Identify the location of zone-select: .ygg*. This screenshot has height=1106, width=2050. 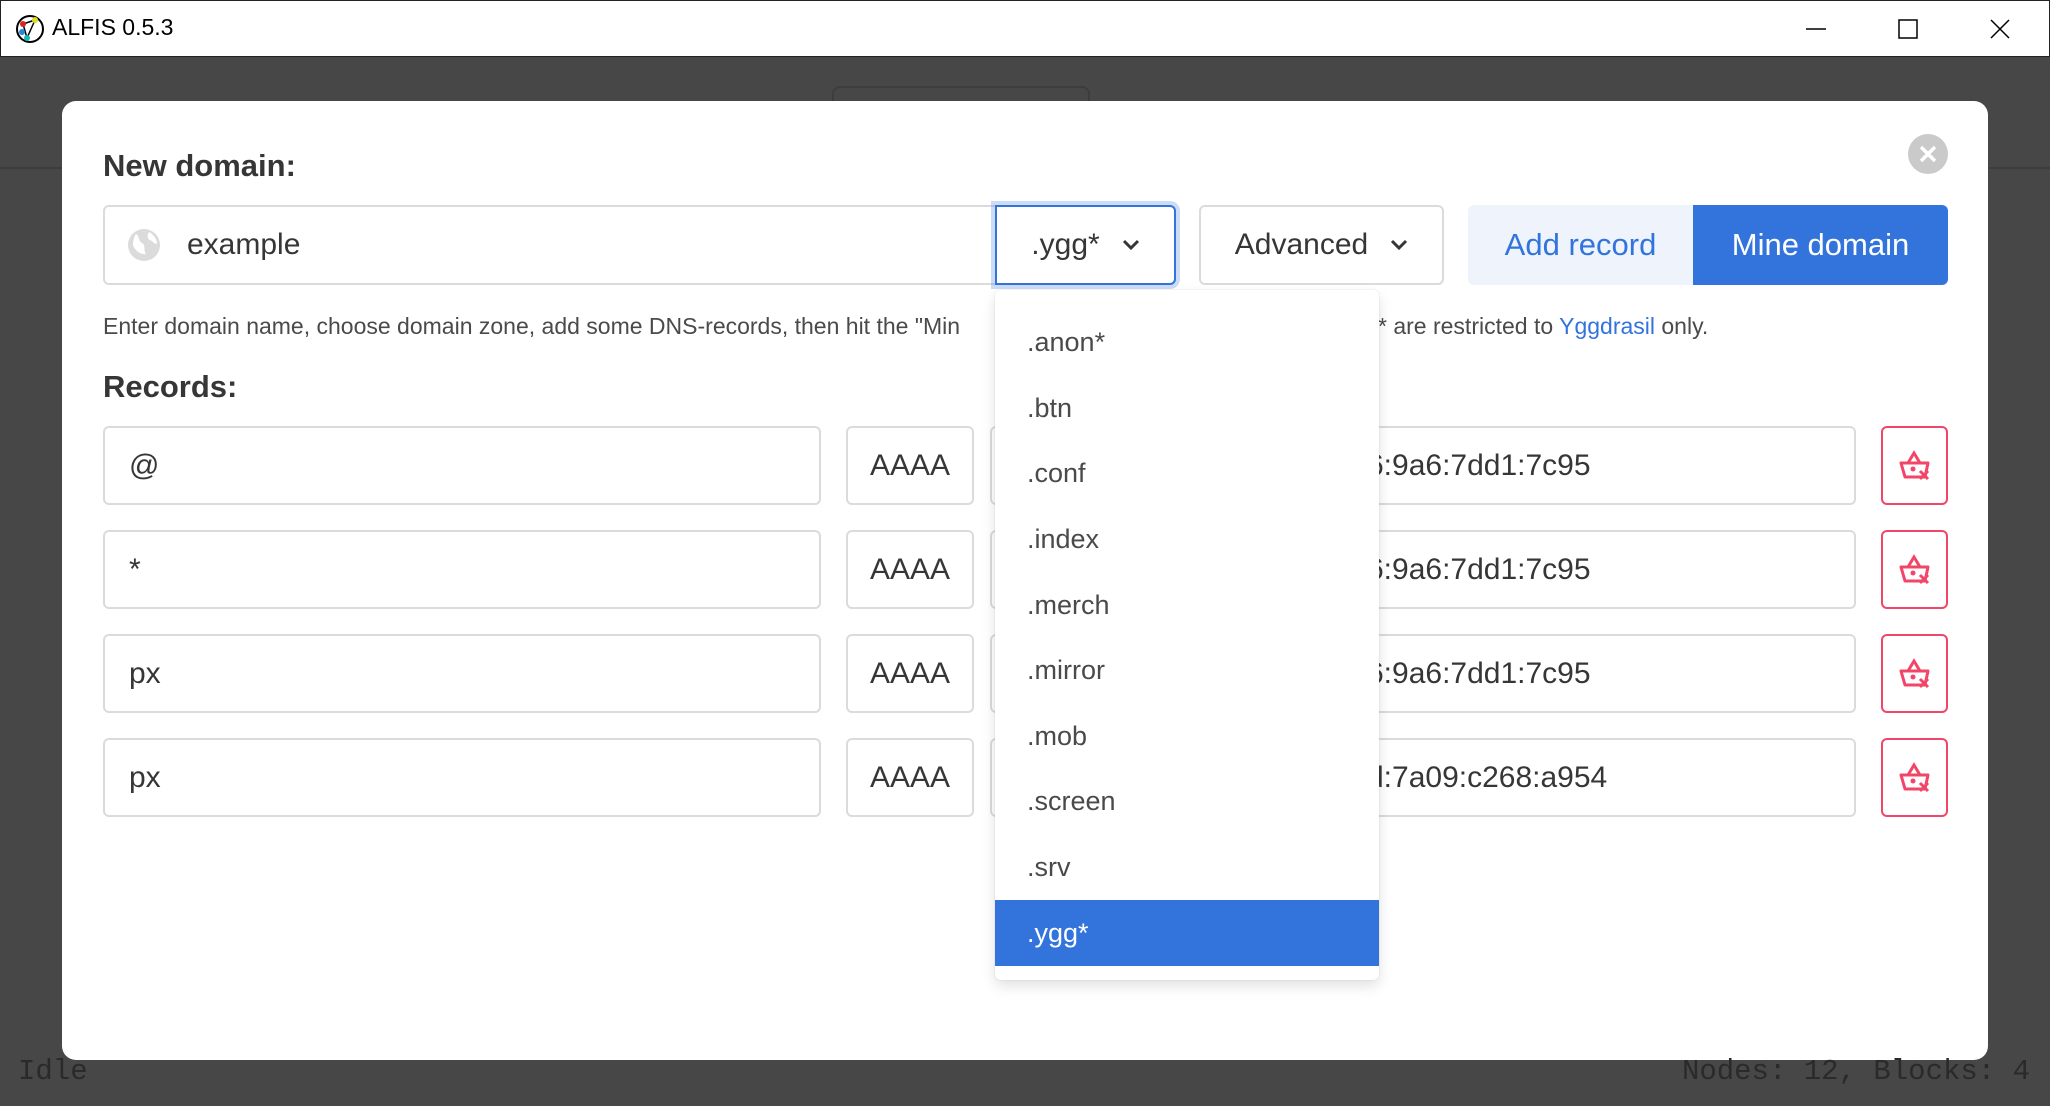
(1085, 245).